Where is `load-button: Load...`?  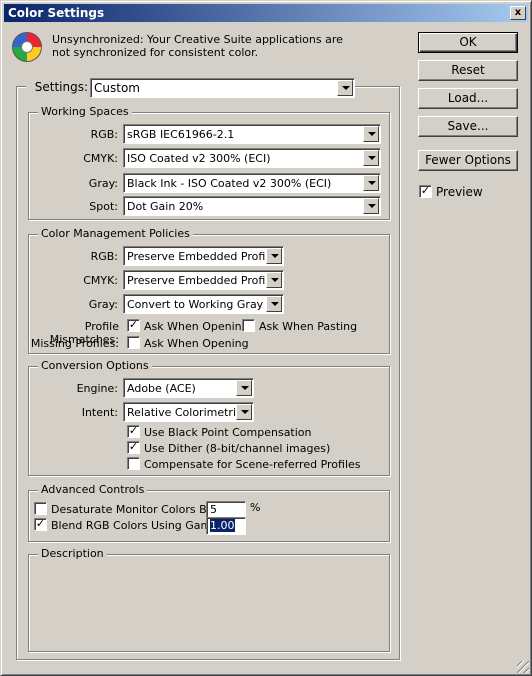
load-button: Load... is located at coordinates (468, 98).